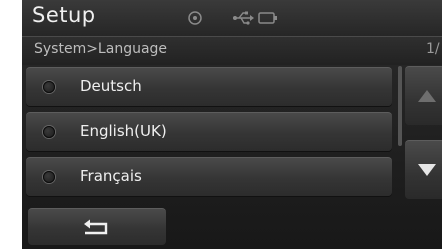 Image resolution: width=442 pixels, height=249 pixels. What do you see at coordinates (209, 131) in the screenshot?
I see `language-option-english-uk: English(UK)` at bounding box center [209, 131].